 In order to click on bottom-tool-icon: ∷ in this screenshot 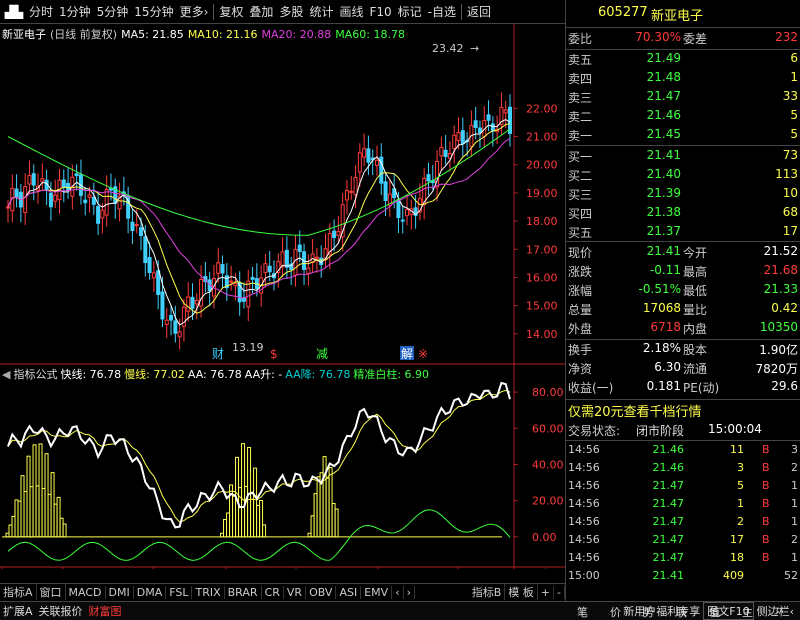, I will do `click(780, 612)`.